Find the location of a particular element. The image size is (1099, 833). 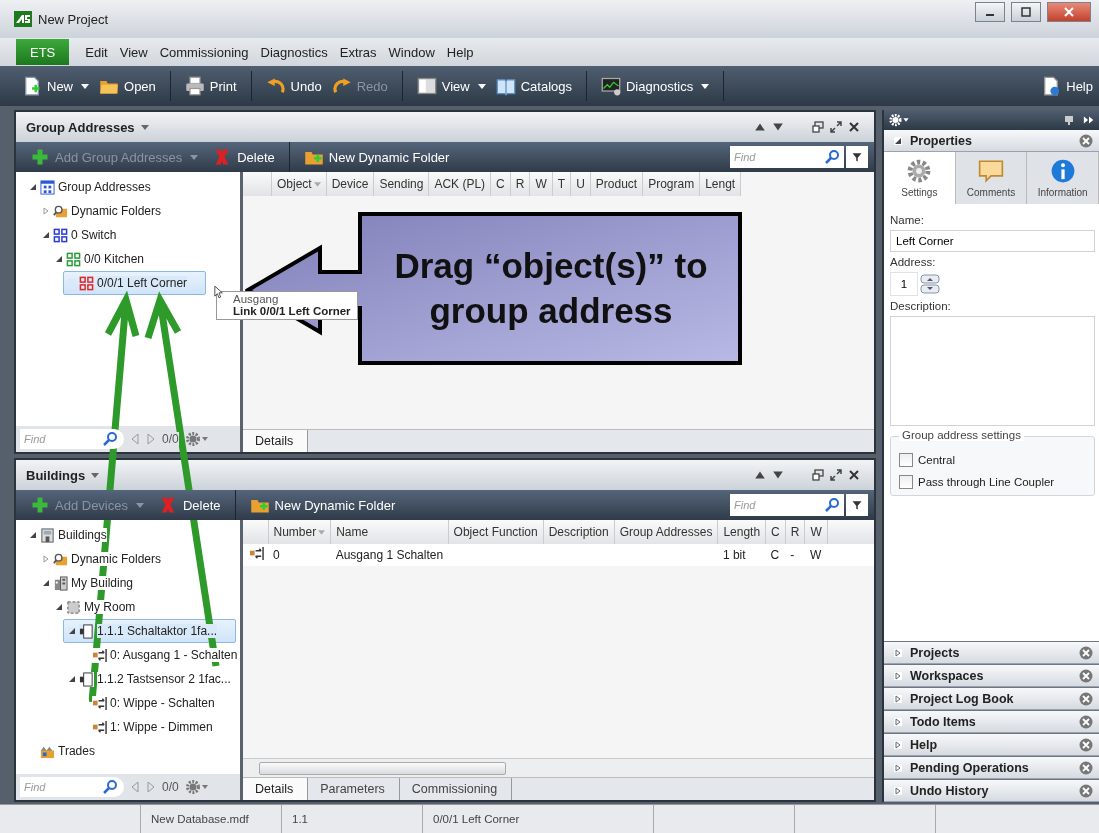

caret-icon is located at coordinates (95, 475).